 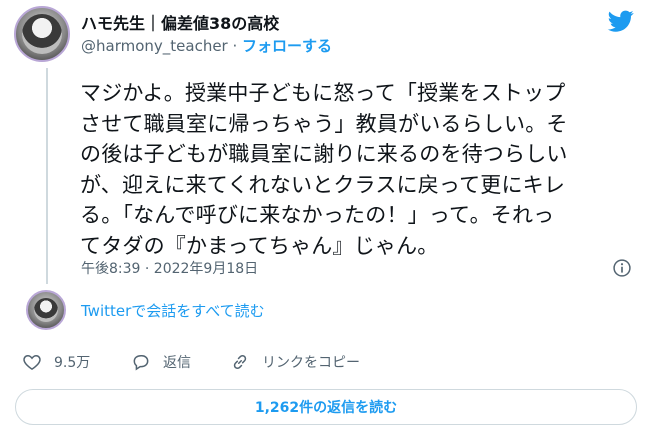 I want to click on tweet-line: てタダの『かまってちゃん』じゃん。, so click(x=259, y=245).